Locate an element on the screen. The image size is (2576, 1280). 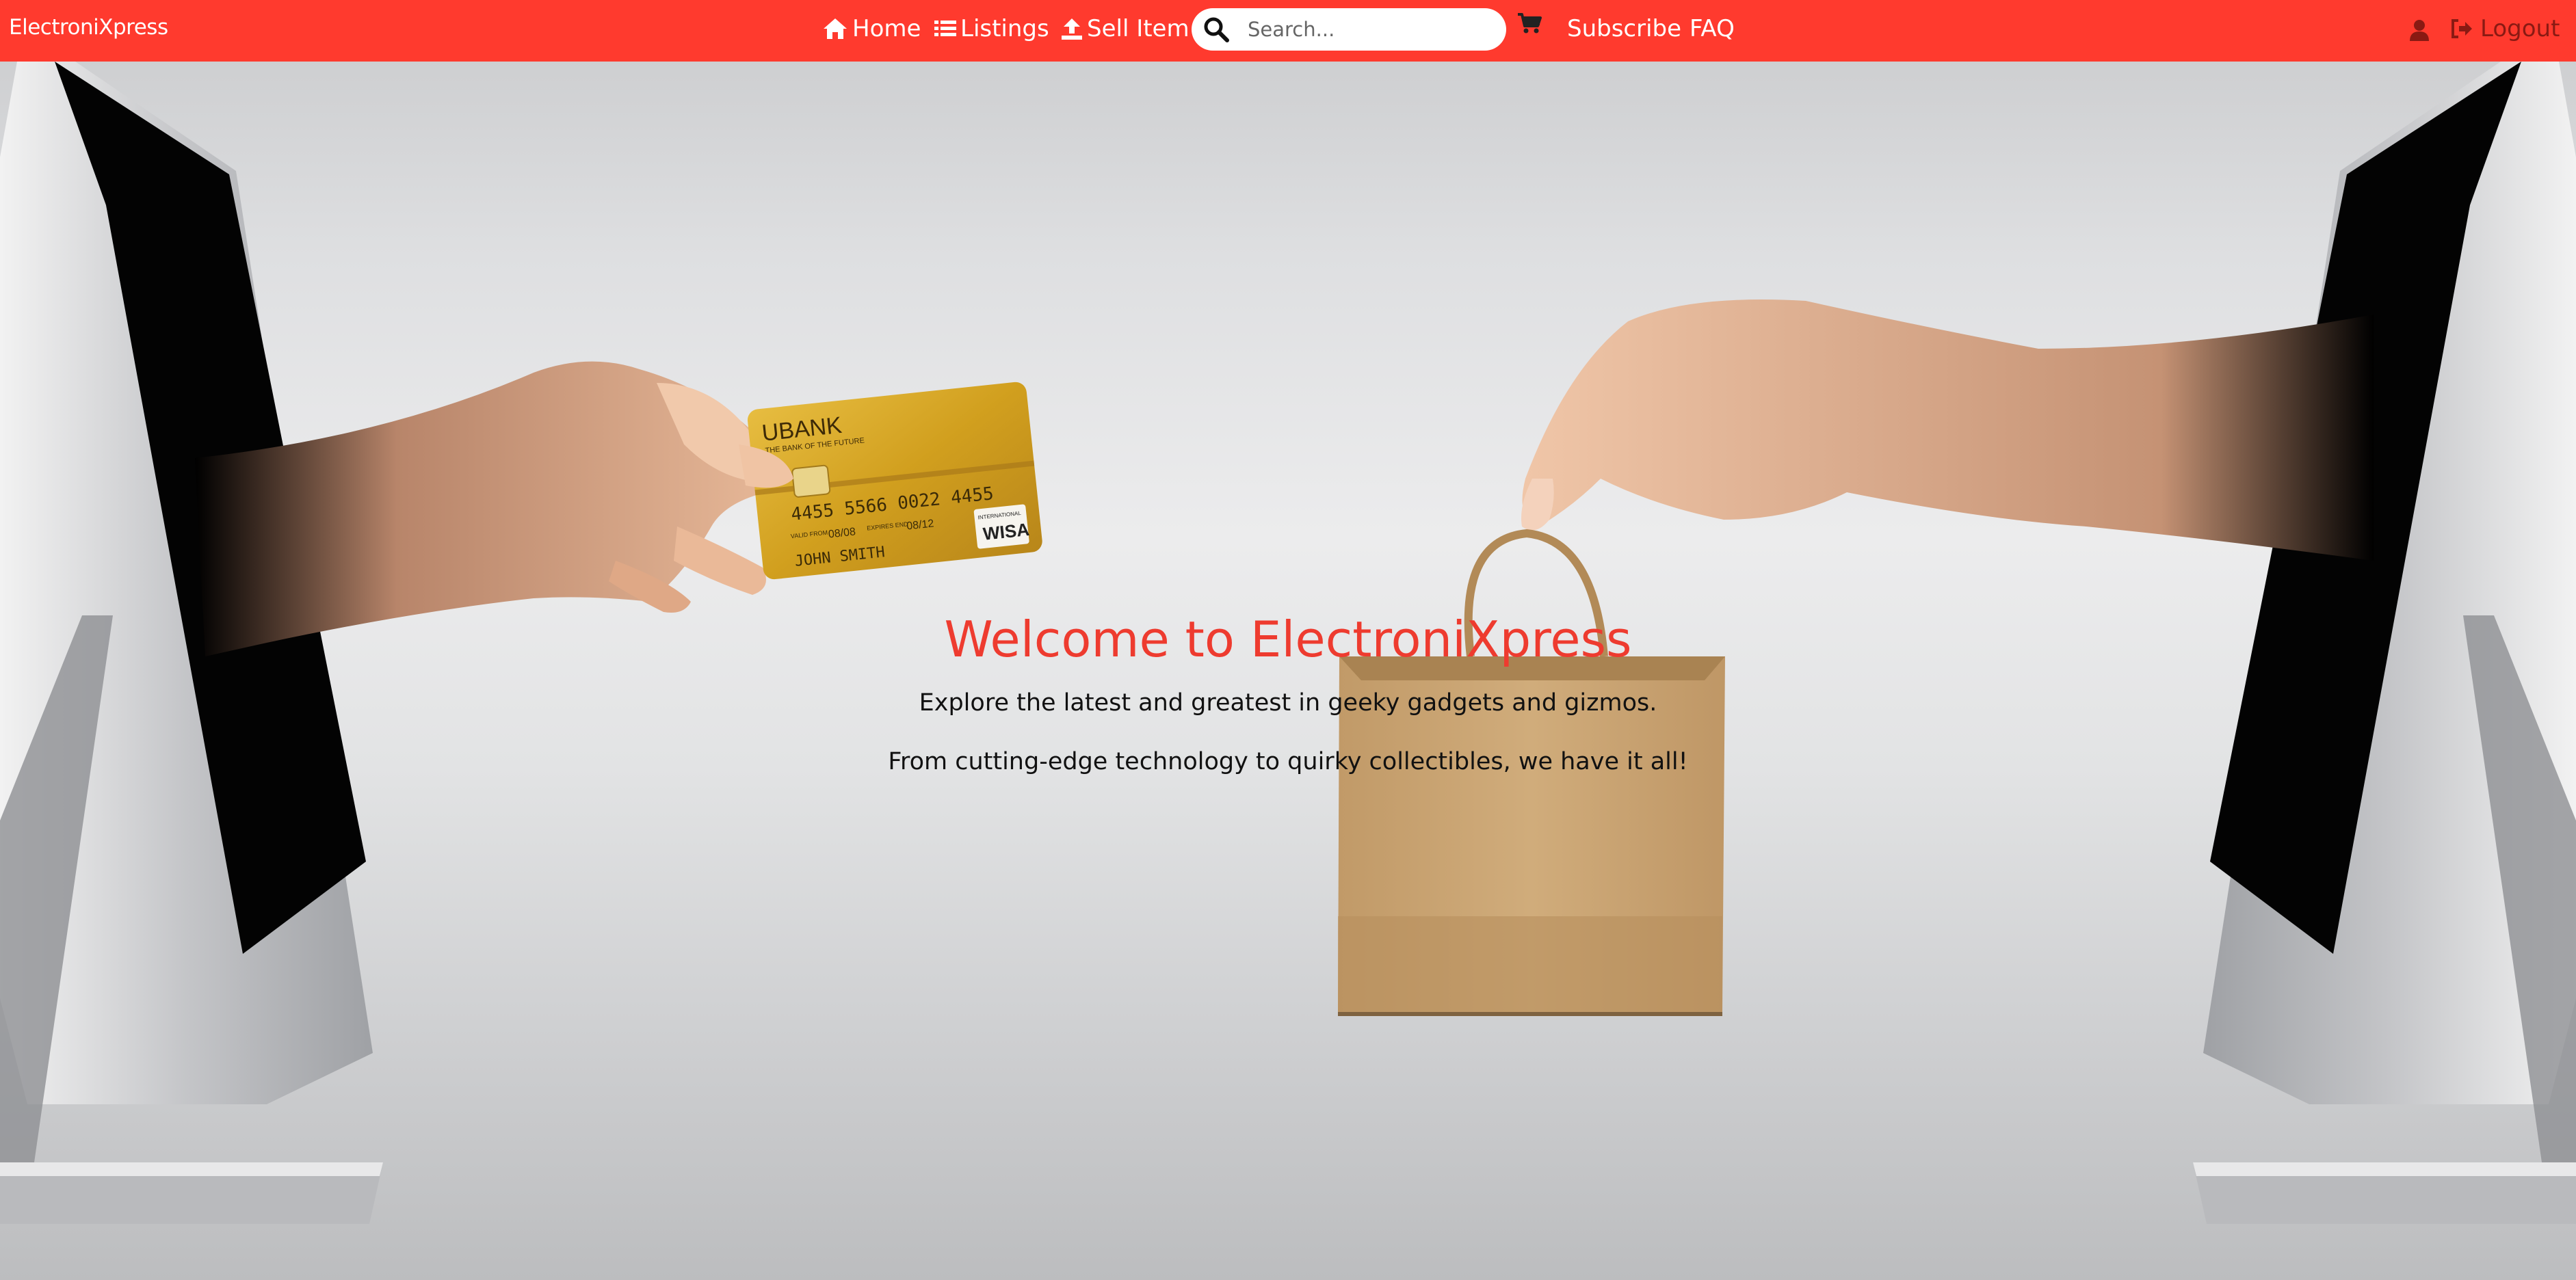
nav-home-label: Home is located at coordinates (886, 28).